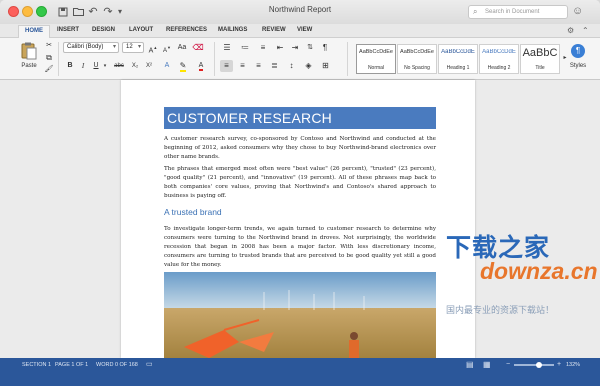 This screenshot has height=386, width=600. I want to click on search-placeholder: Search in Document, so click(512, 12).